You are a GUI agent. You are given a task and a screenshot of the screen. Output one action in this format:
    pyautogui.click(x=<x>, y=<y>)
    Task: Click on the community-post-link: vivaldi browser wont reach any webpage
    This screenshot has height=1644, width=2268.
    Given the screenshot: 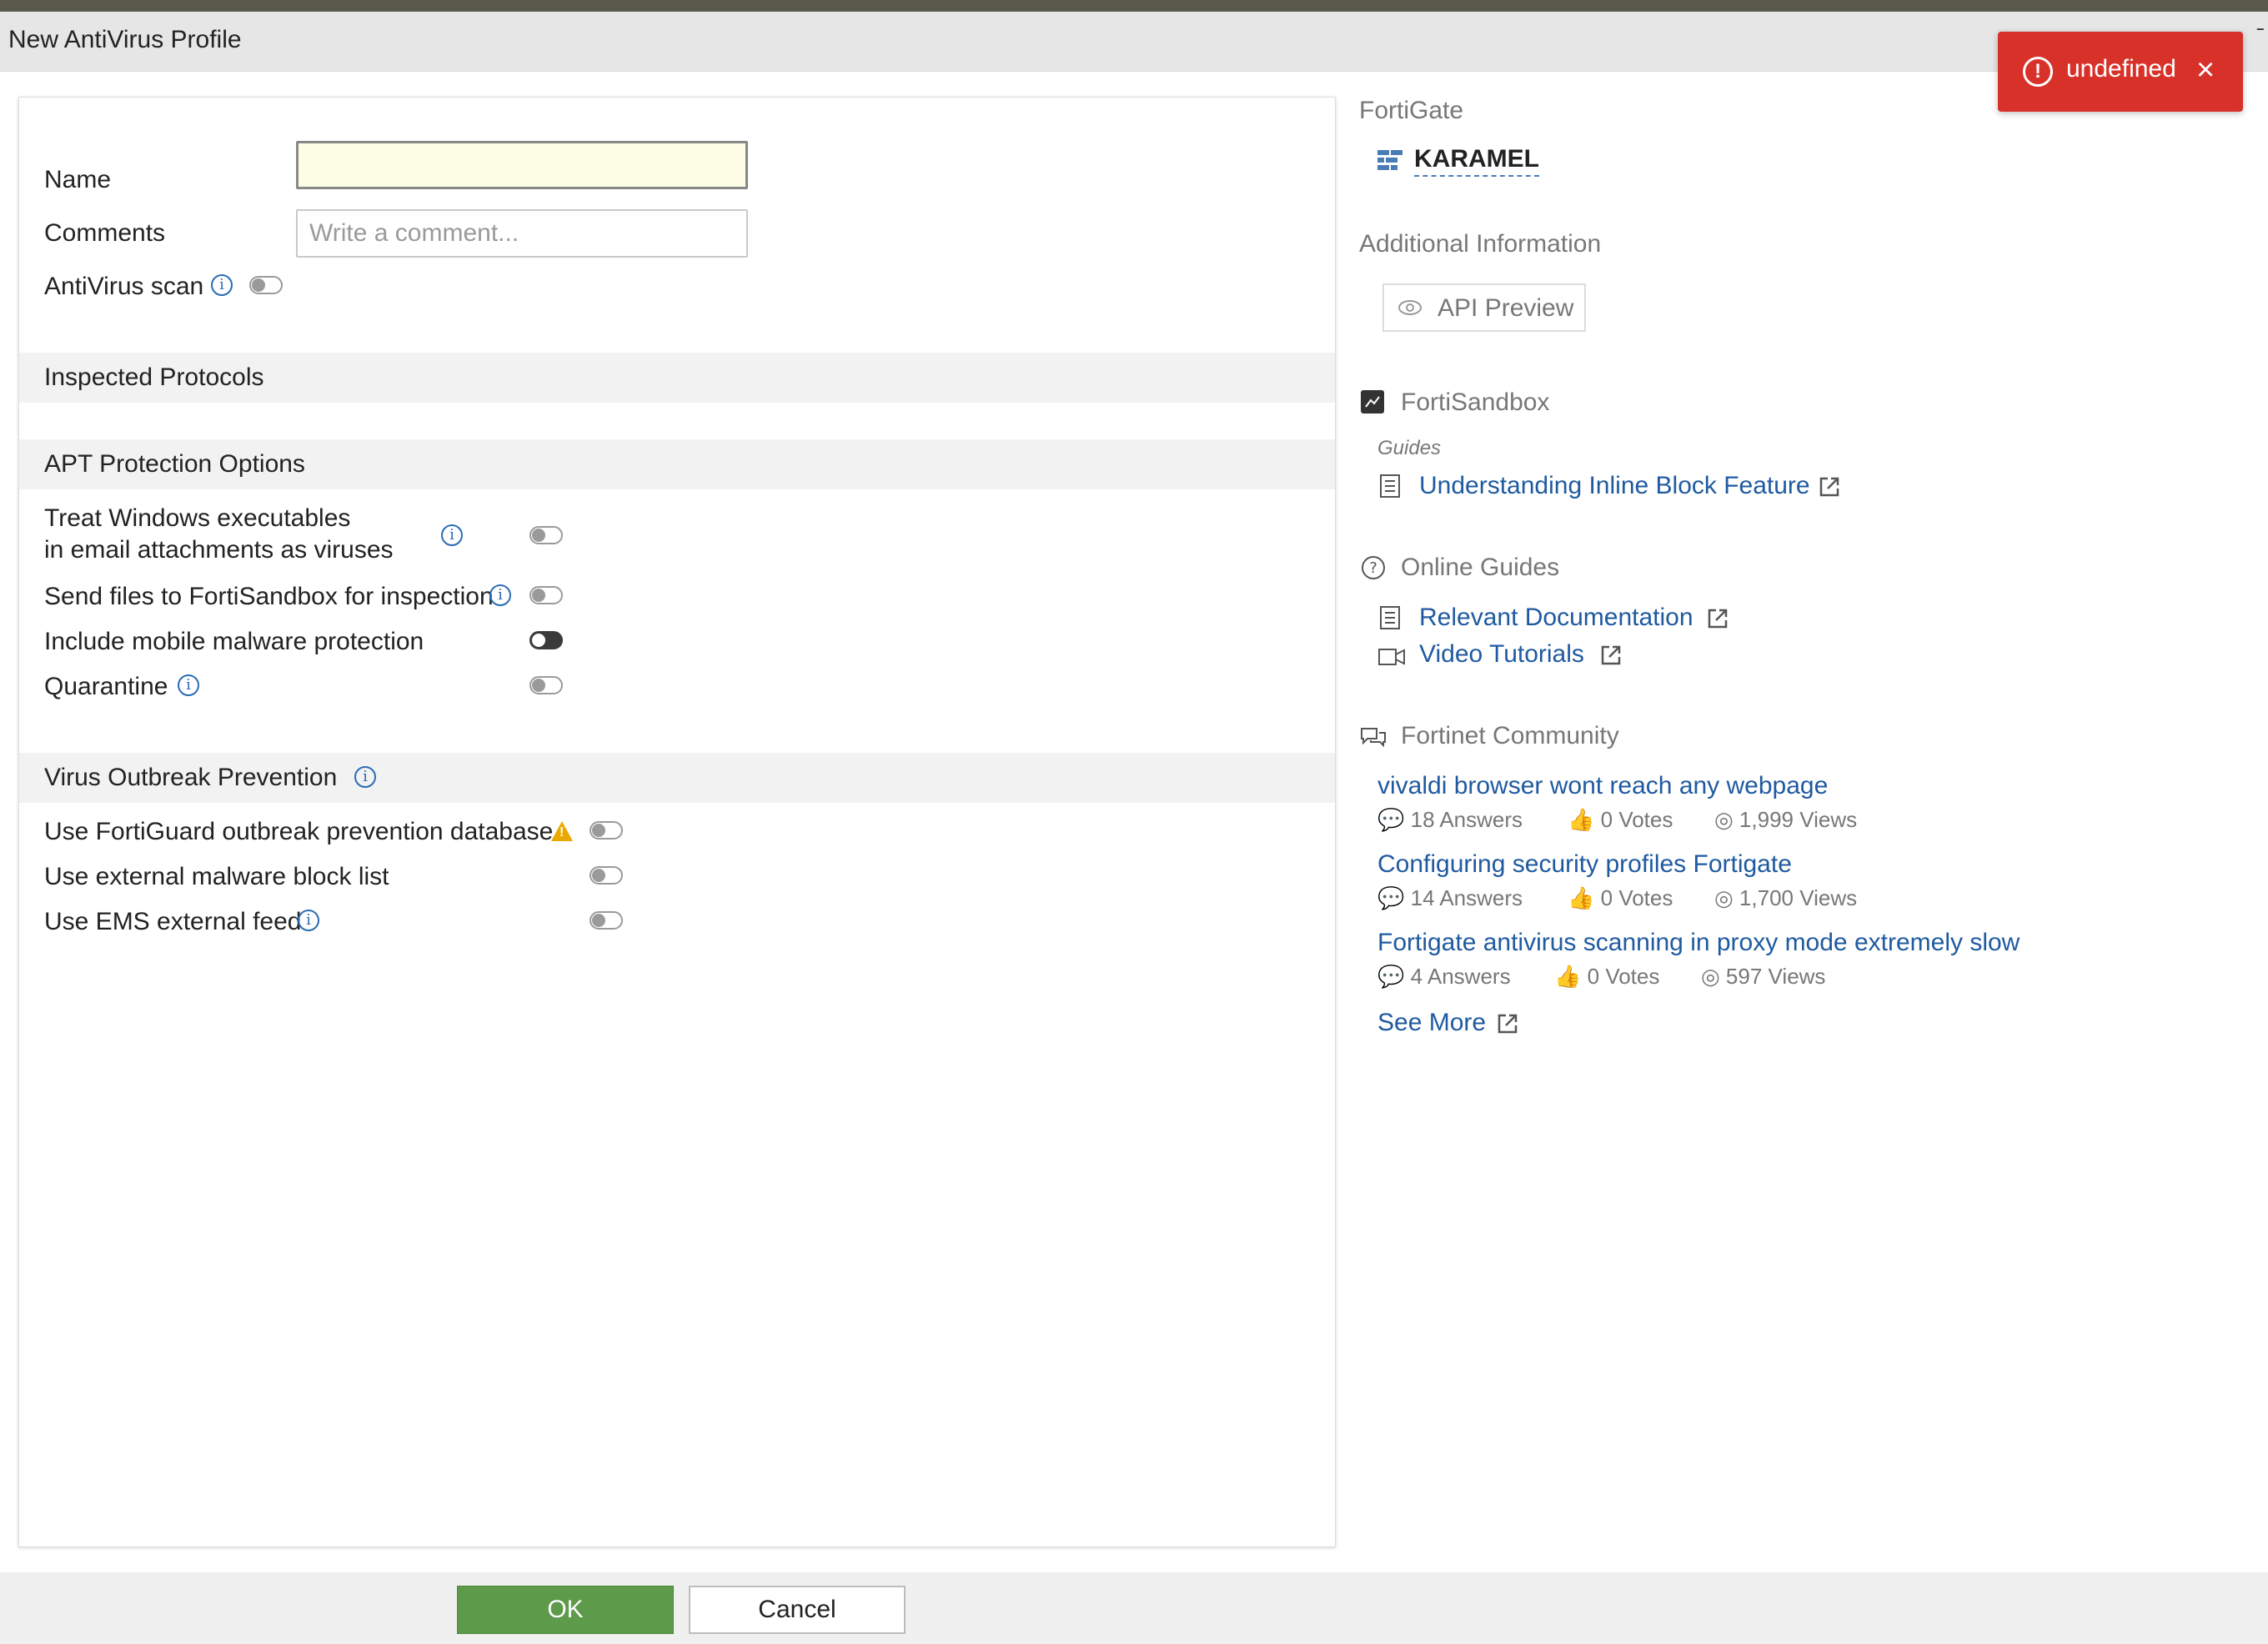 What is the action you would take?
    pyautogui.click(x=1602, y=786)
    